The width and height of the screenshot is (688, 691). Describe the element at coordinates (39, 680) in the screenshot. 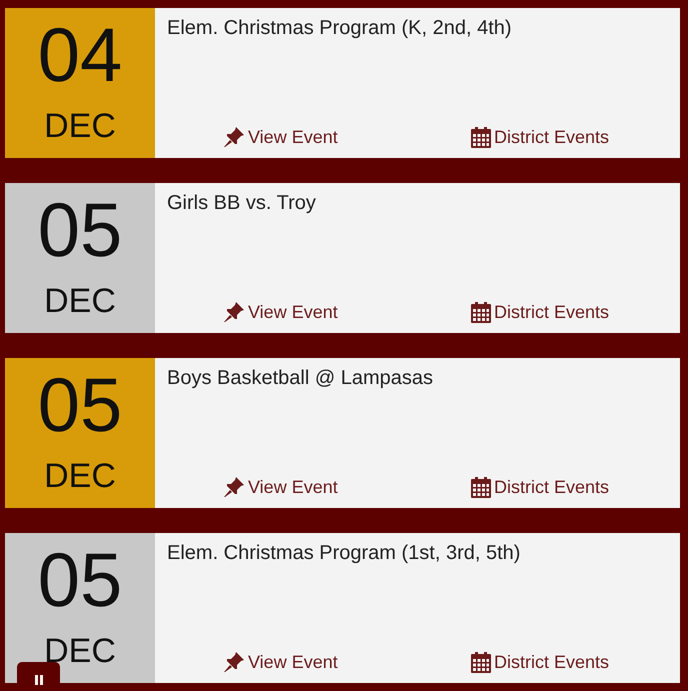

I see `pause-icon` at that location.